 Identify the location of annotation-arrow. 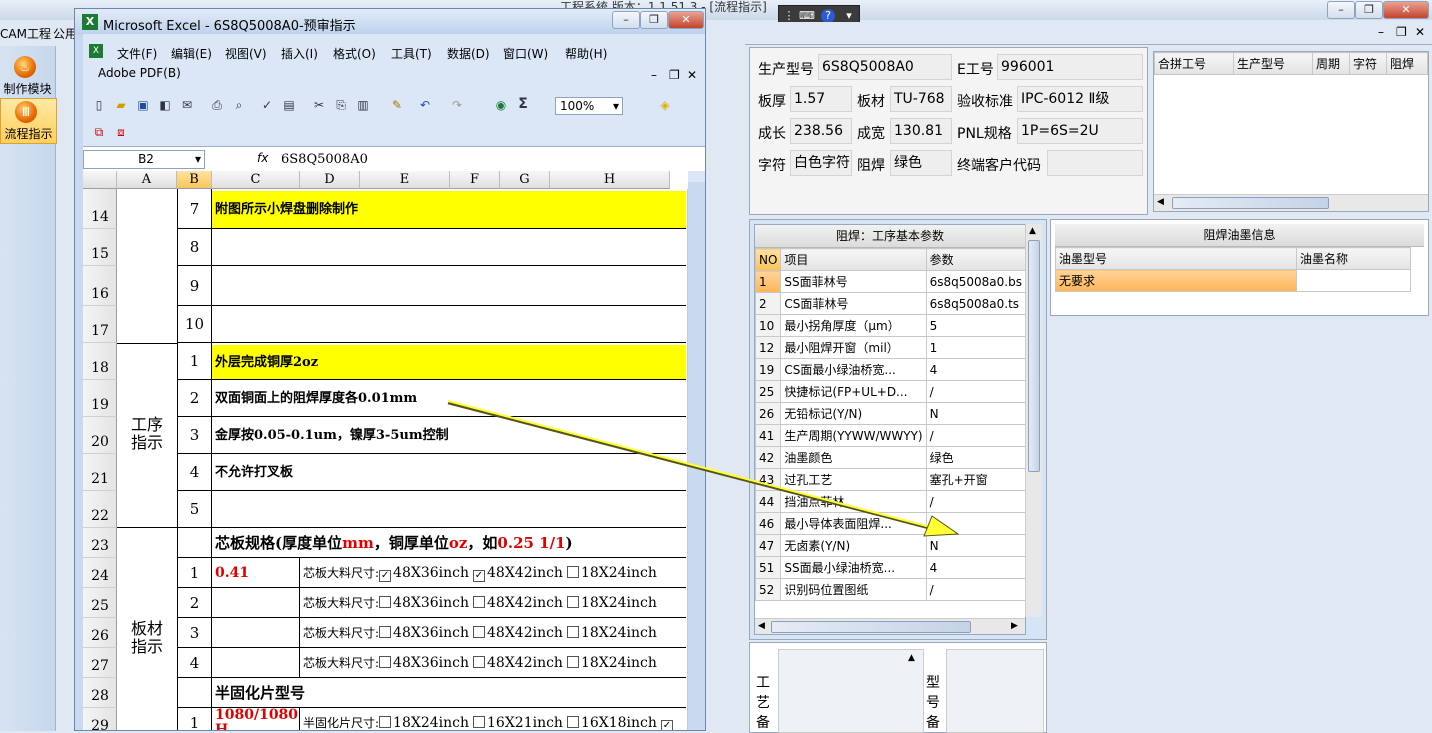
(703, 468).